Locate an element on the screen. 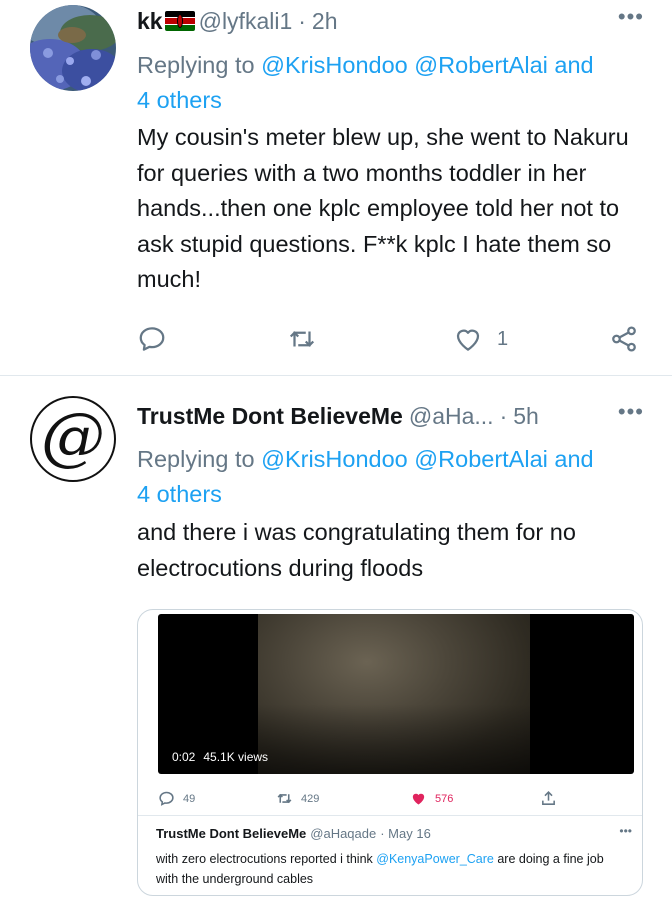 The width and height of the screenshot is (672, 901). share-button is located at coordinates (624, 339).